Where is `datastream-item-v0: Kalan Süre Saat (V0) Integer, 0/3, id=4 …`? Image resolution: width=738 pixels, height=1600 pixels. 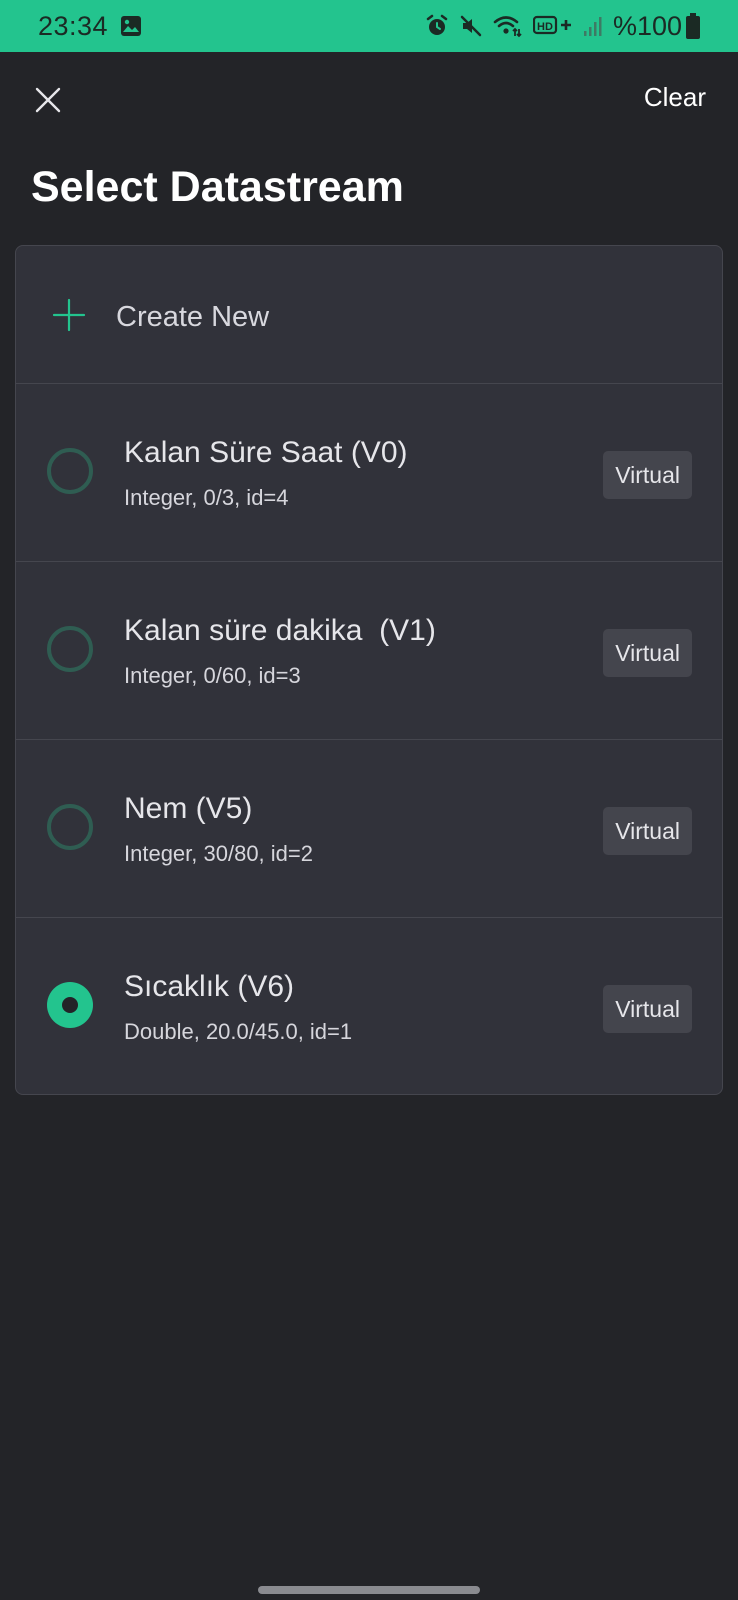 datastream-item-v0: Kalan Süre Saat (V0) Integer, 0/3, id=4 … is located at coordinates (369, 472).